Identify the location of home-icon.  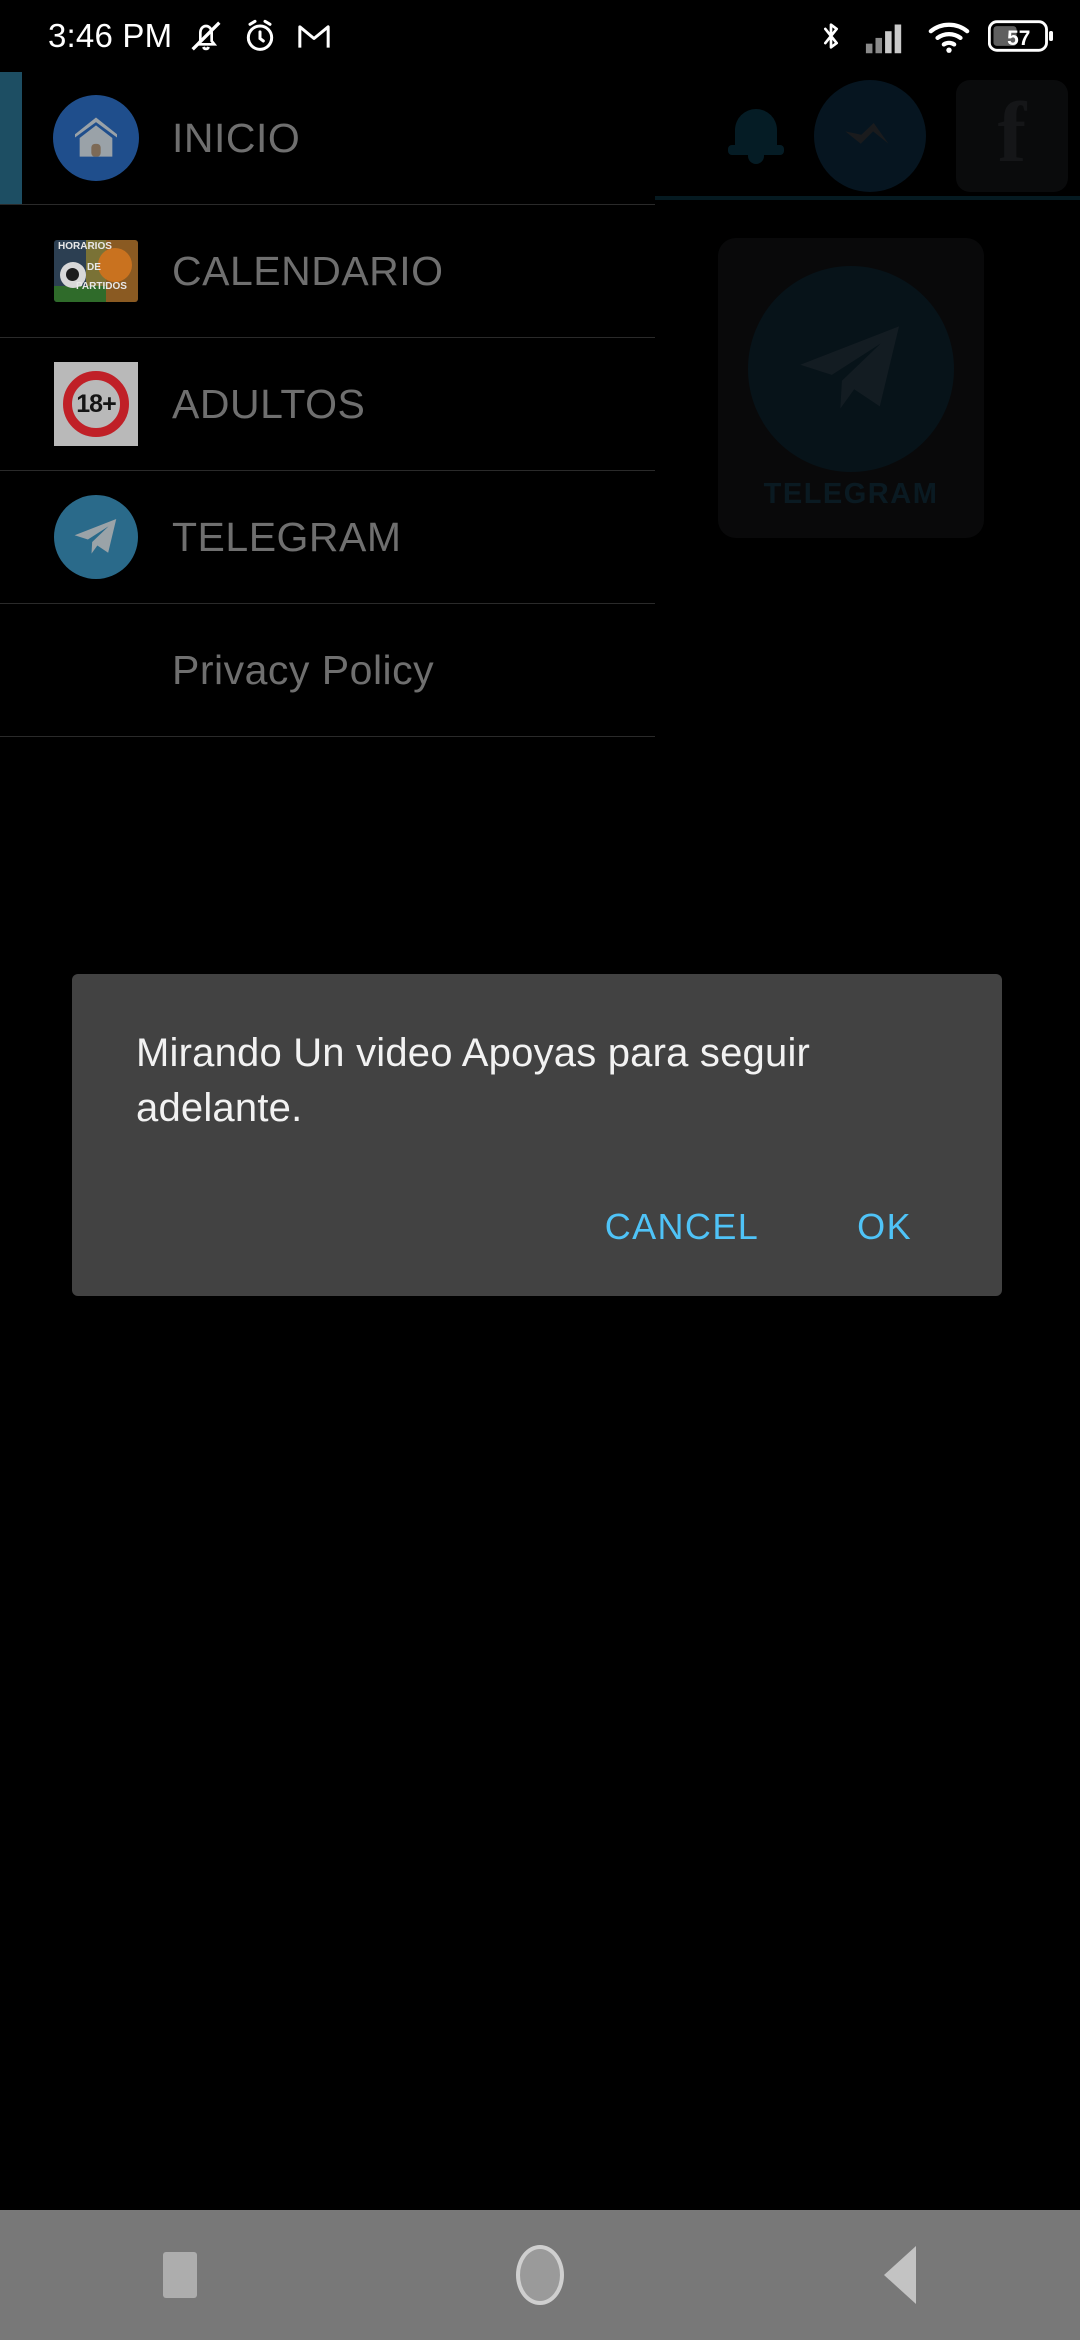
(96, 138).